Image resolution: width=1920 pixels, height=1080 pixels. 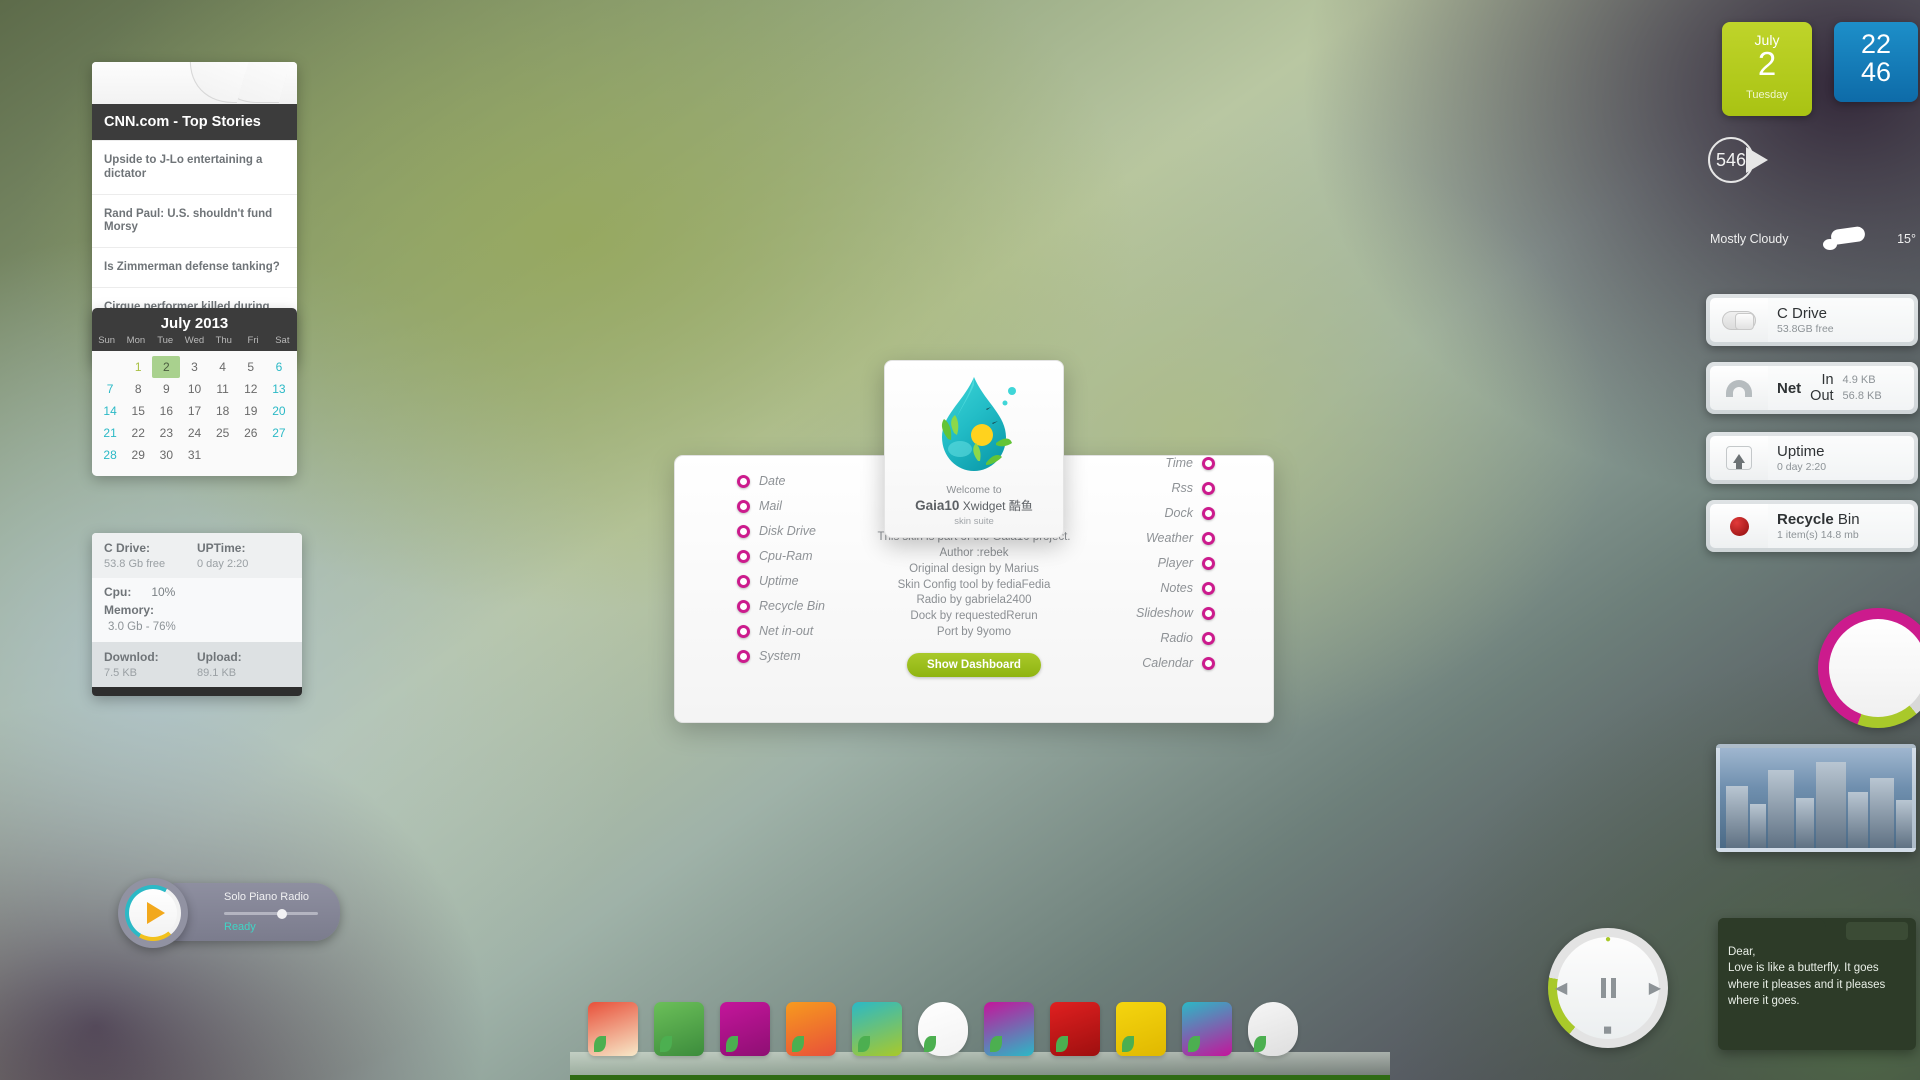 I want to click on volume-knob-widget, so click(x=1869, y=668).